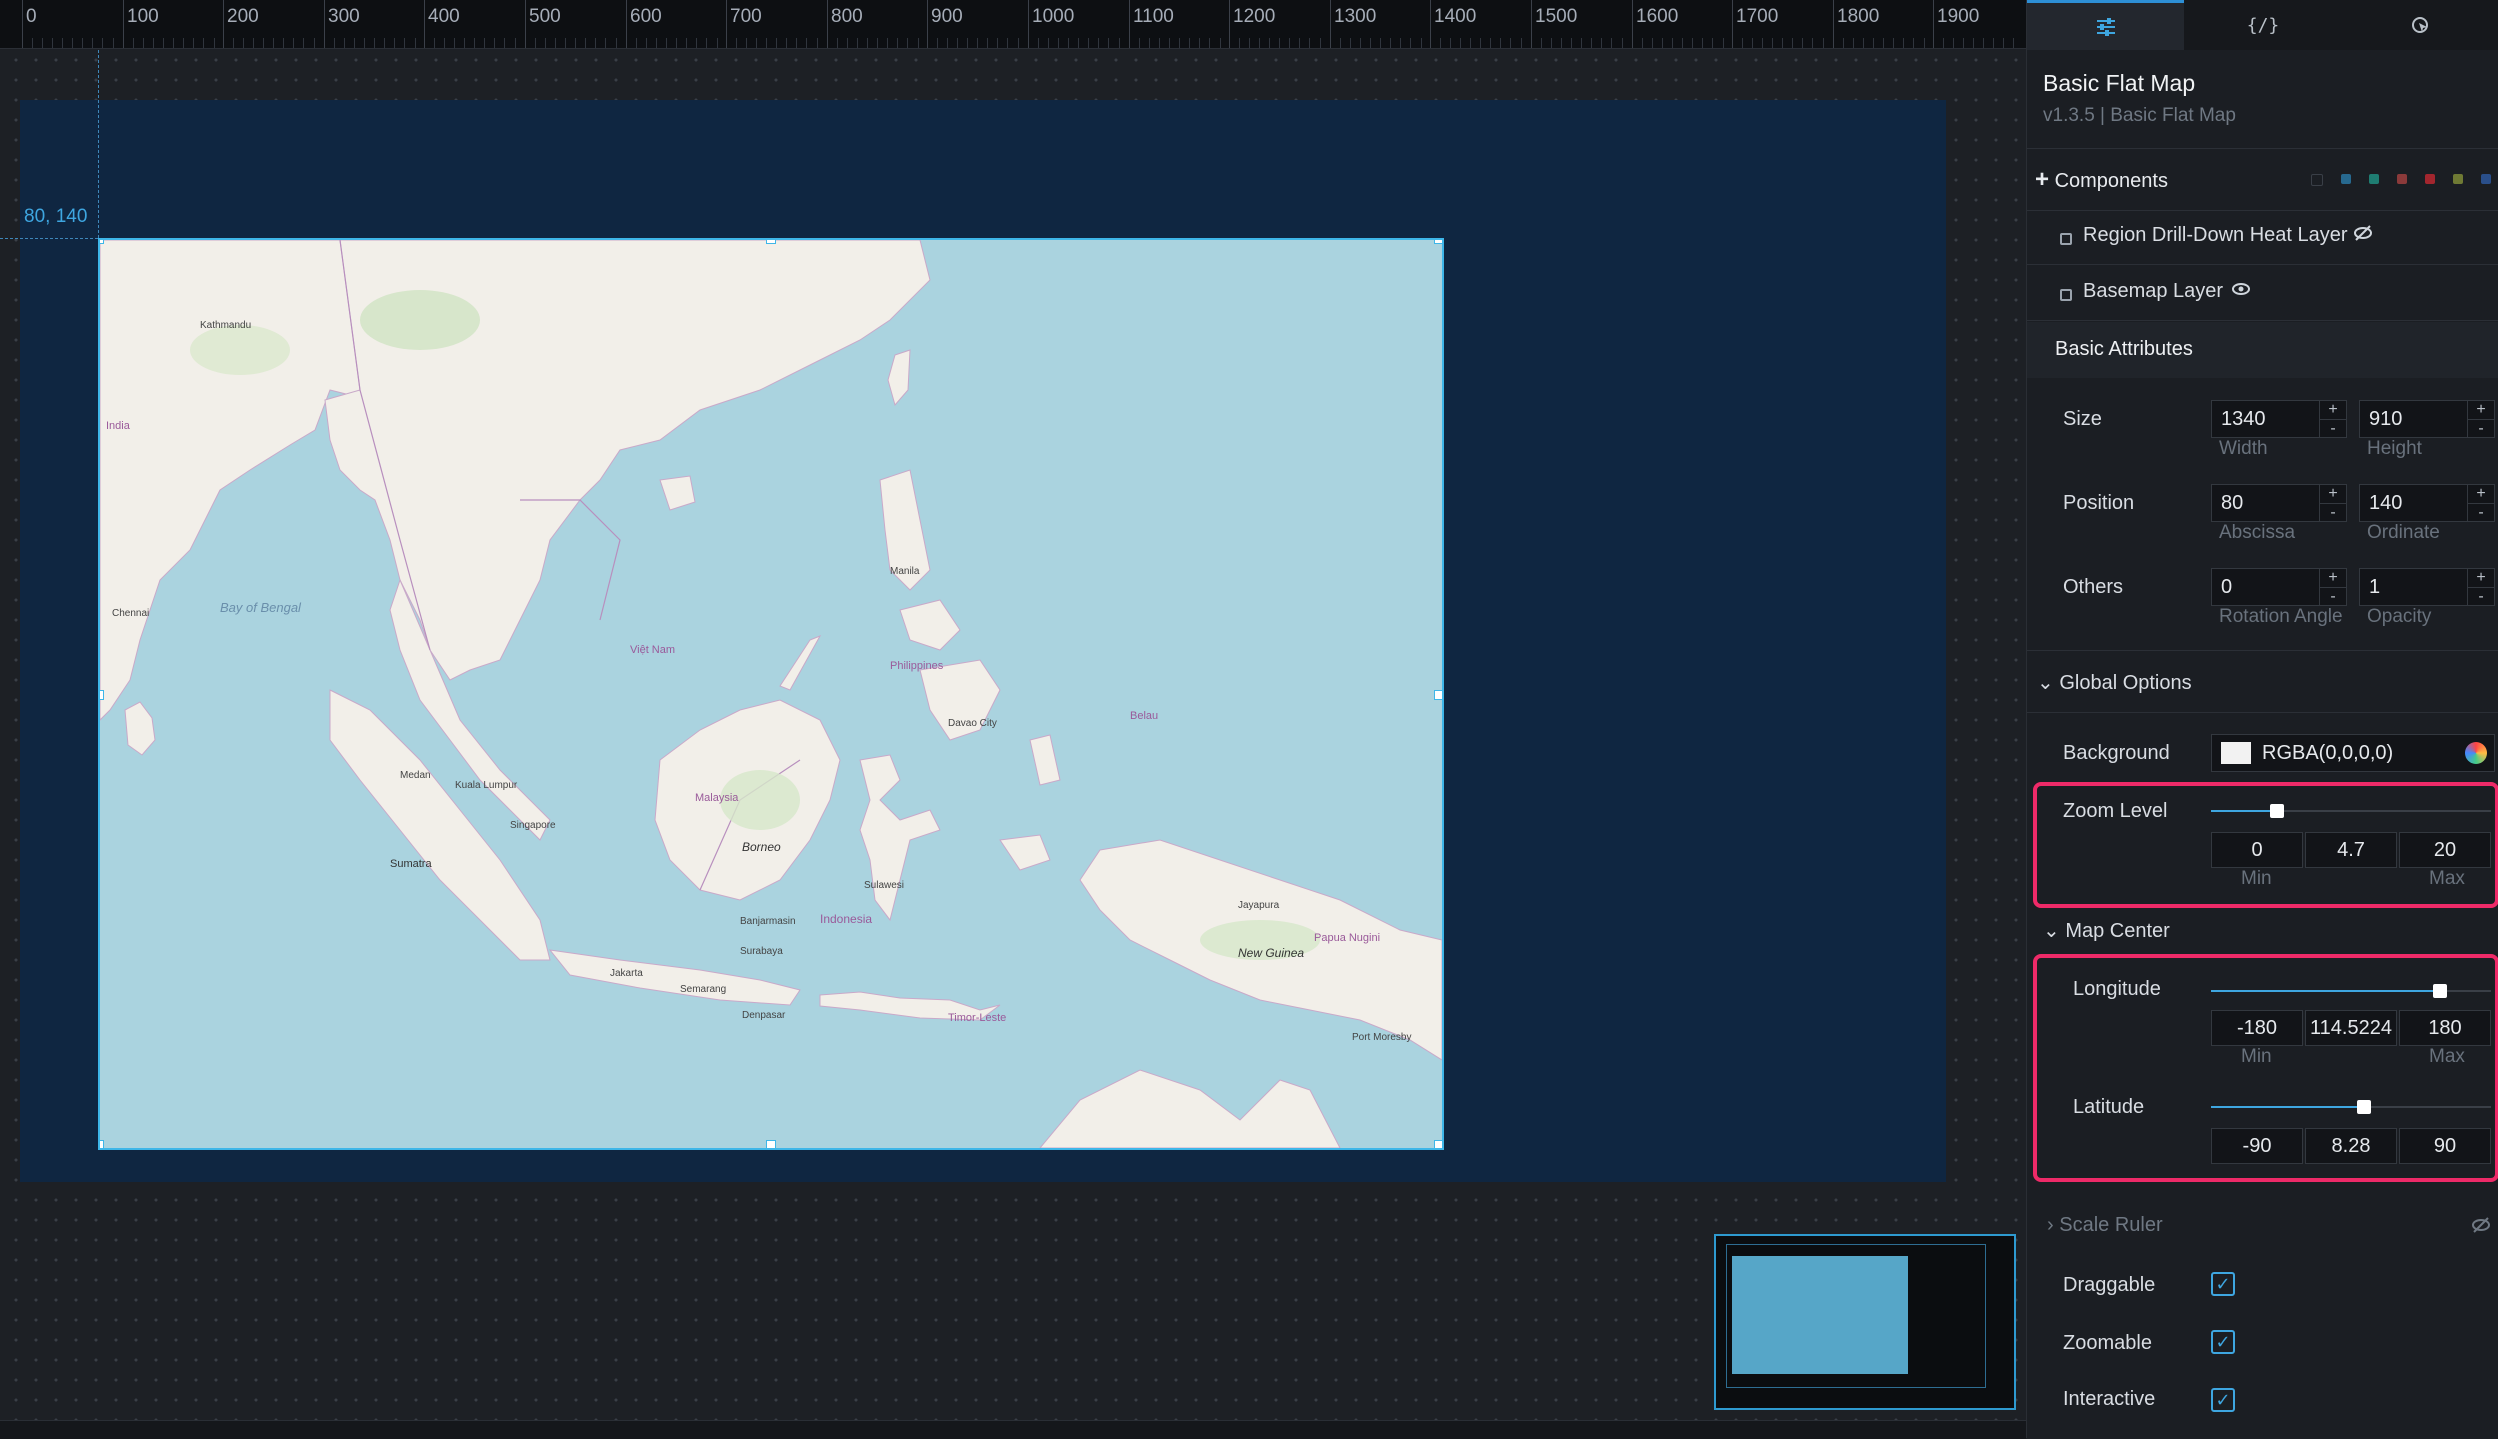 Image resolution: width=2498 pixels, height=1439 pixels. I want to click on resize-handle-tm, so click(771, 242).